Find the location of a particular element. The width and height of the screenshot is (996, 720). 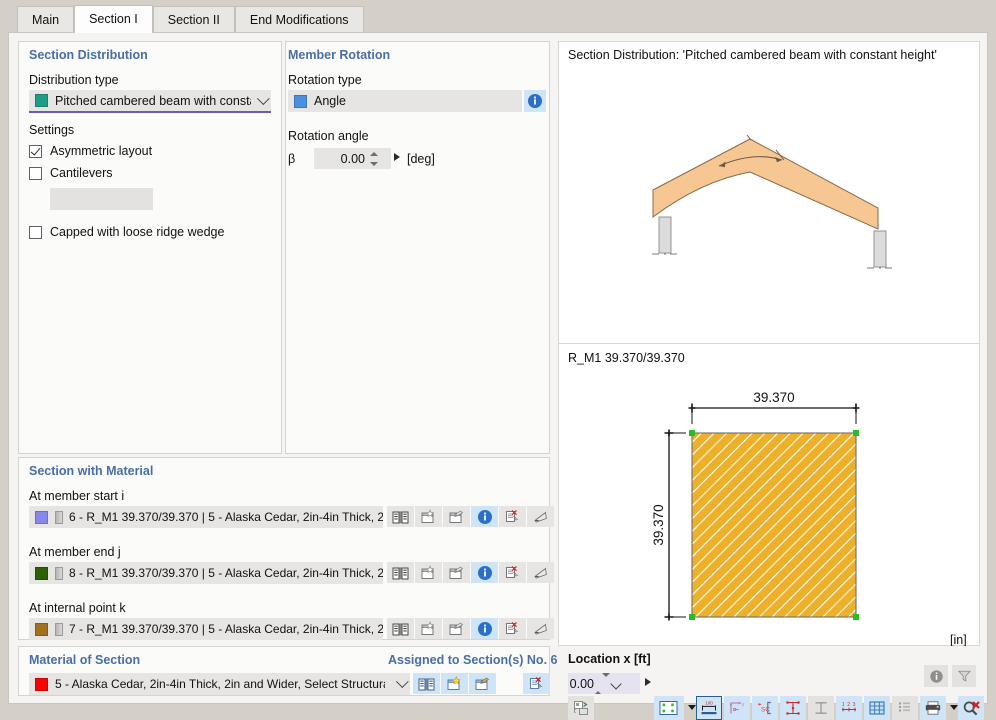

checkbox-cantilevers: Cantilevers is located at coordinates (71, 173).